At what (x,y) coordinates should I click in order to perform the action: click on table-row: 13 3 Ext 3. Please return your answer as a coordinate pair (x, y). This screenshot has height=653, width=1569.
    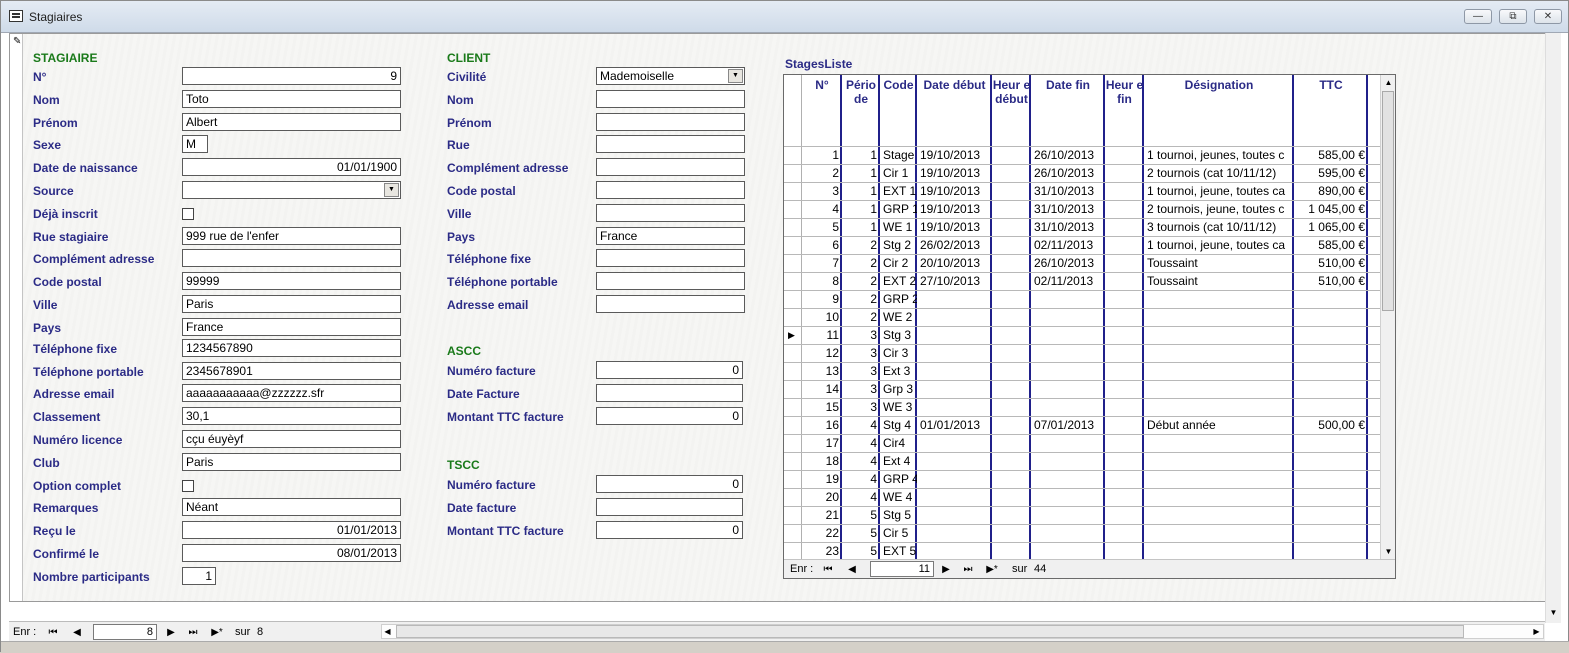
    Looking at the image, I should click on (1082, 371).